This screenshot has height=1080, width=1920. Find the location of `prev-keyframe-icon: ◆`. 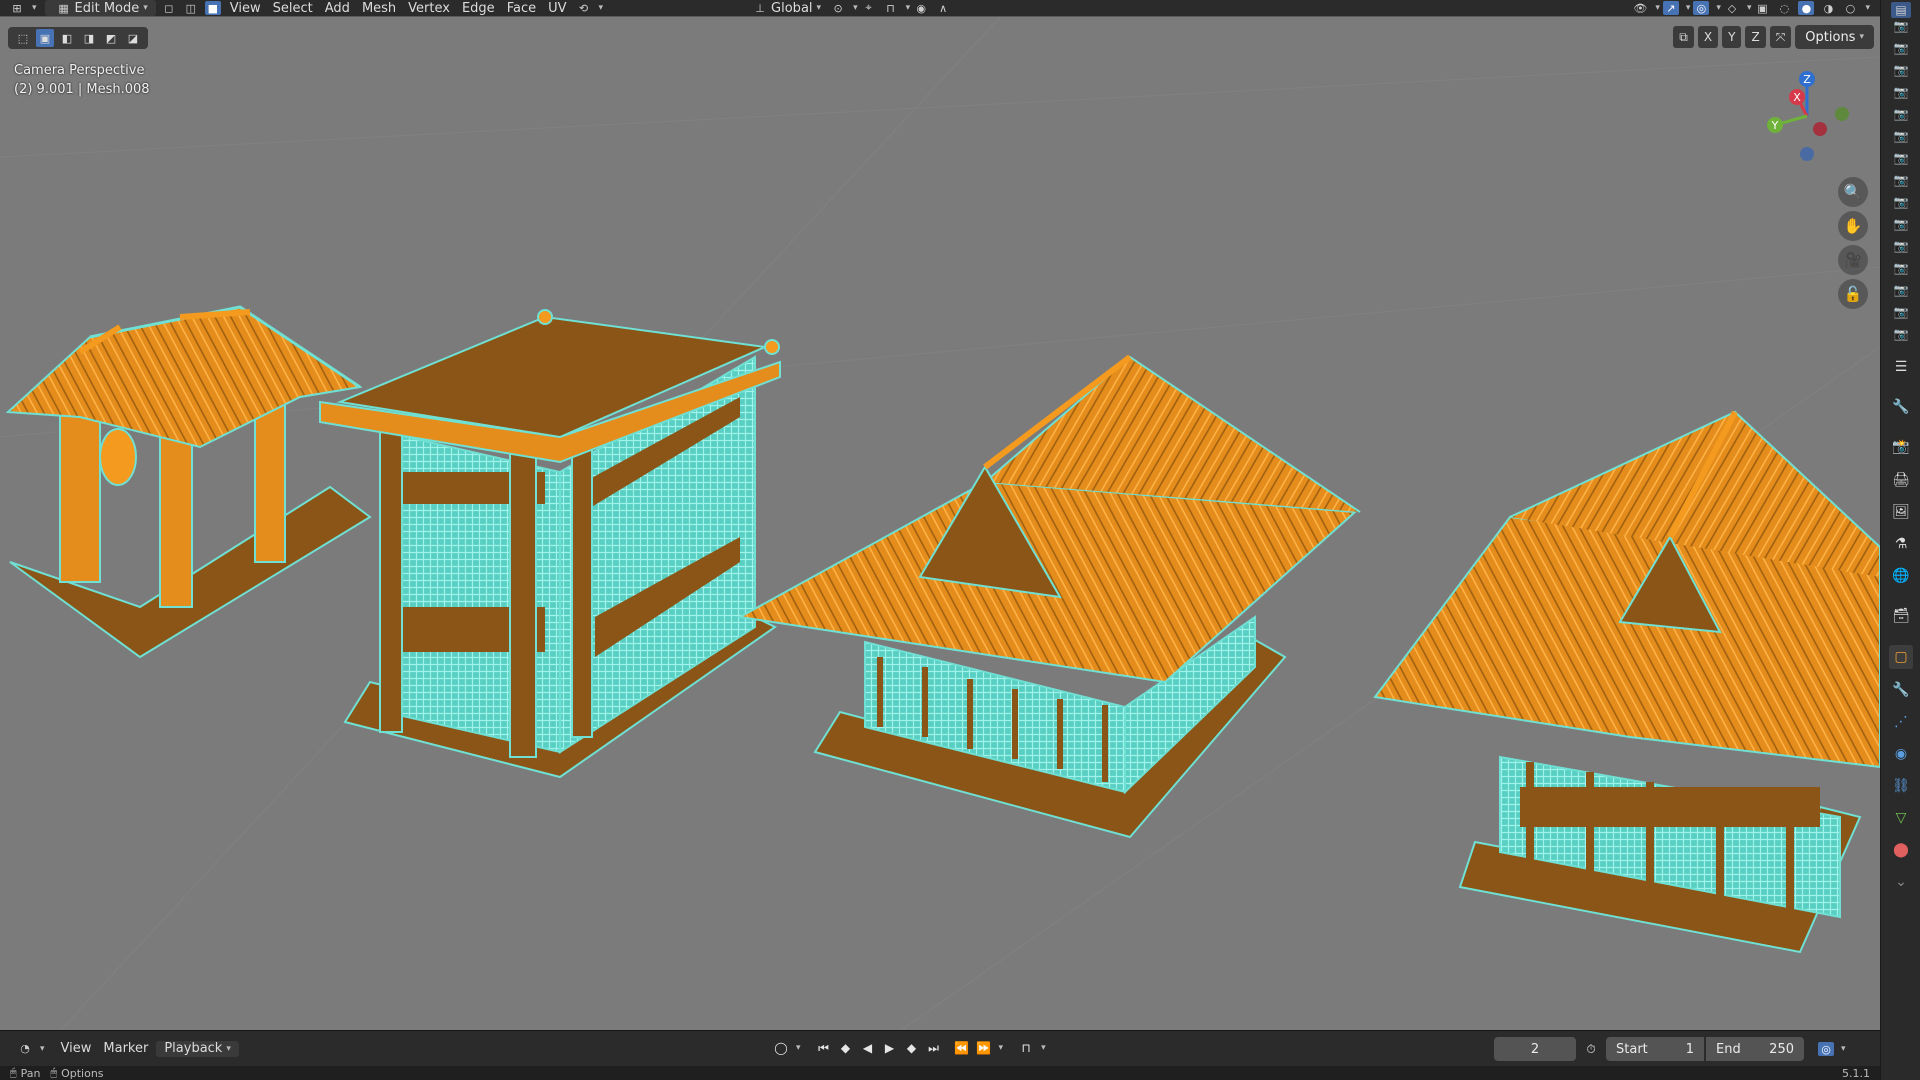

prev-keyframe-icon: ◆ is located at coordinates (846, 1048).